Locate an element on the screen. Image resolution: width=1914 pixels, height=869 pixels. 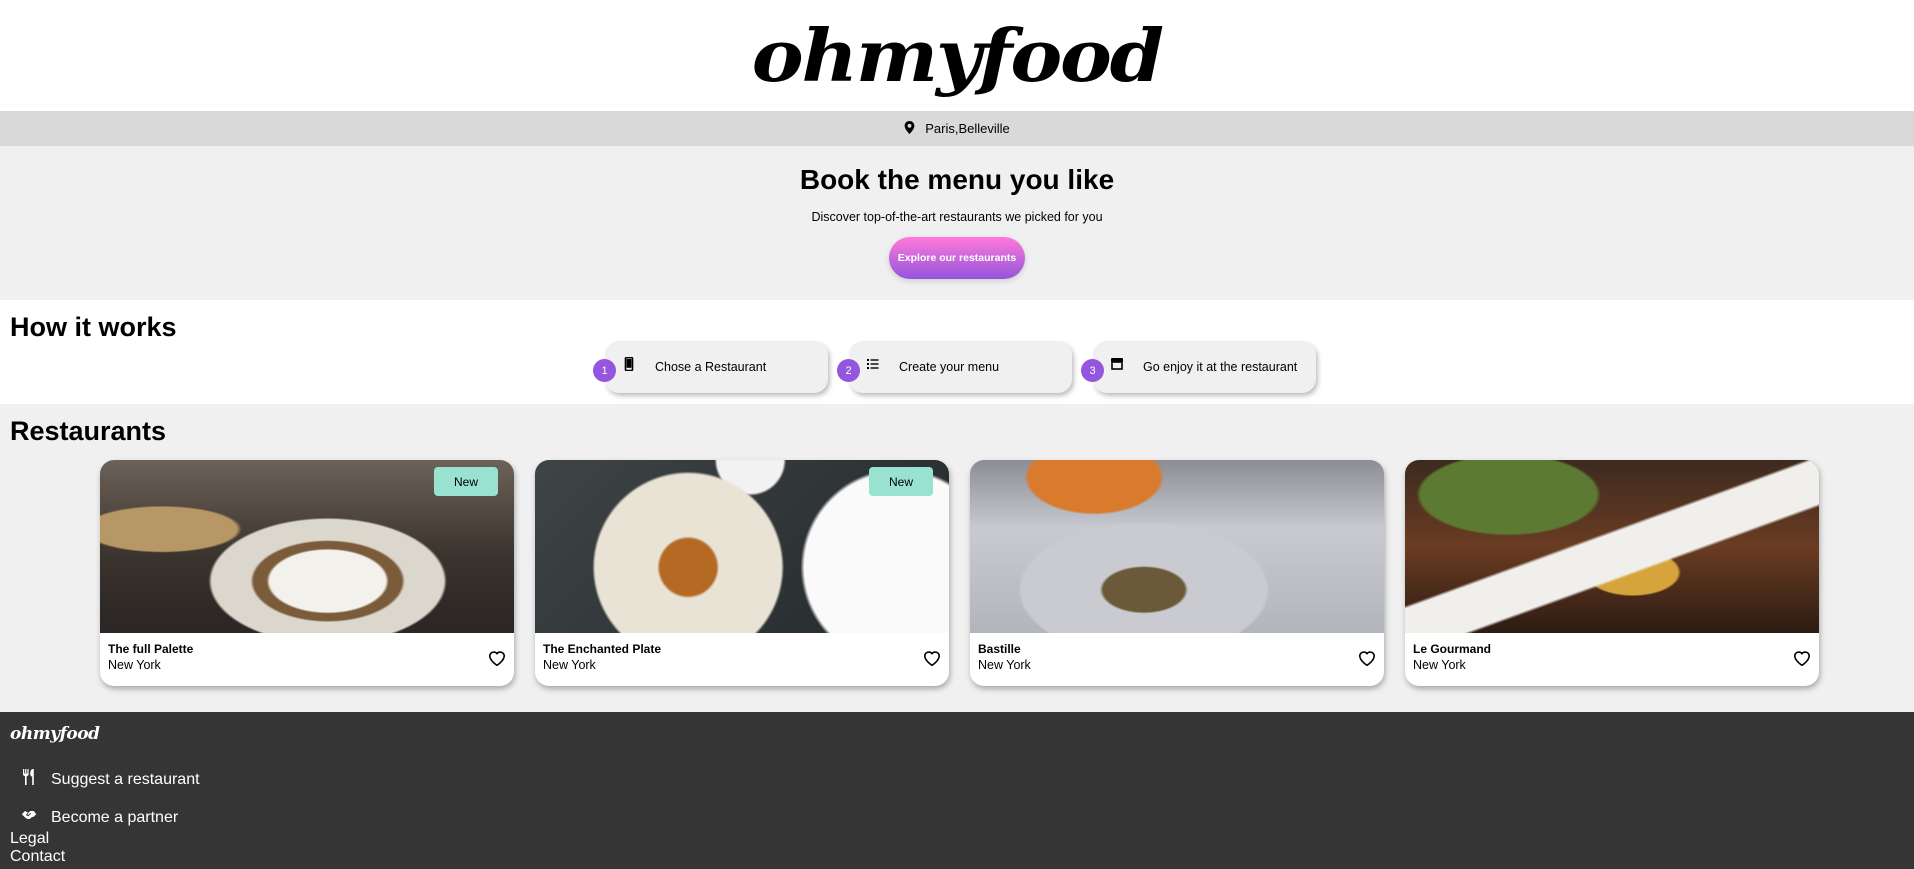
restaurant-info: Bastille New York is located at coordinates (1004, 657).